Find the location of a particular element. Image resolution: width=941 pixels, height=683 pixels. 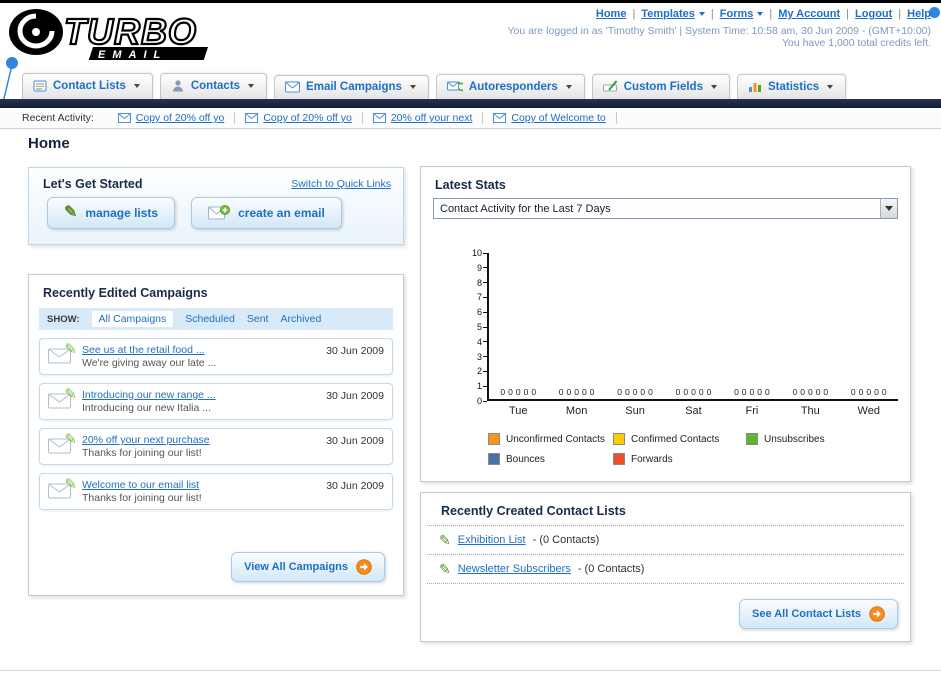

tab-autoresponders: Autoresponders is located at coordinates (510, 86).